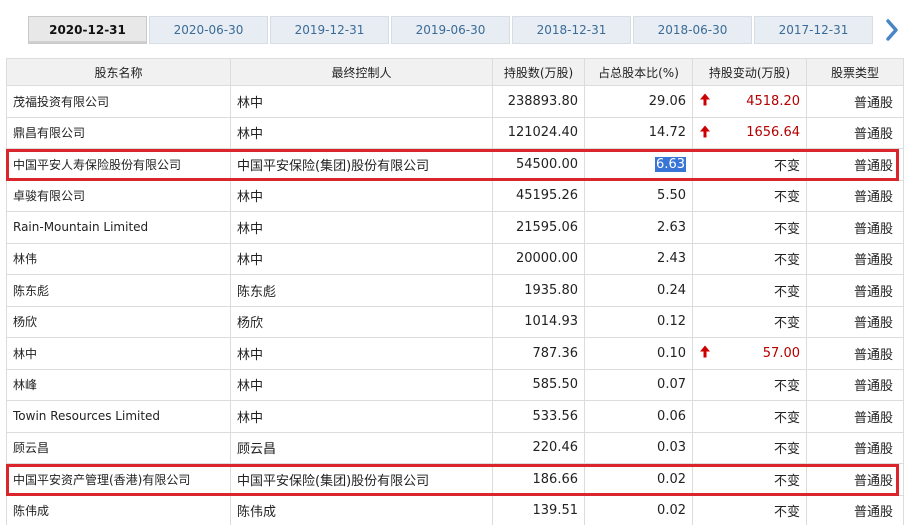 The image size is (910, 525). What do you see at coordinates (773, 101) in the screenshot?
I see `change-text: 4518.20` at bounding box center [773, 101].